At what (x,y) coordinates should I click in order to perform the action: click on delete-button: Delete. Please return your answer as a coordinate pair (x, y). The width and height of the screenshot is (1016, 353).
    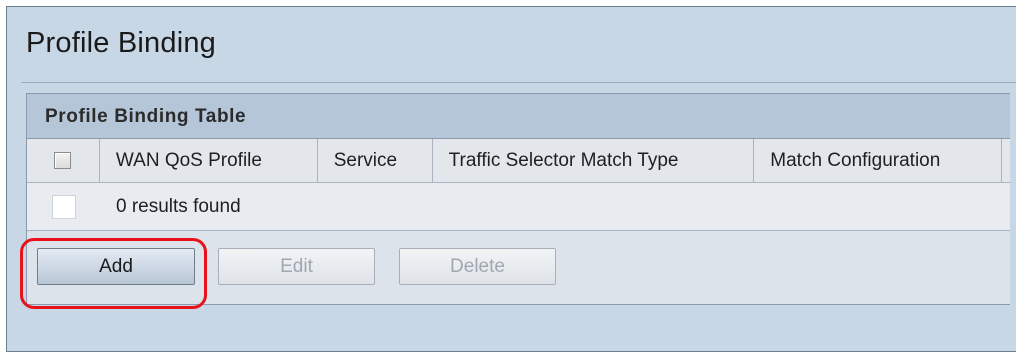
    Looking at the image, I should click on (477, 266).